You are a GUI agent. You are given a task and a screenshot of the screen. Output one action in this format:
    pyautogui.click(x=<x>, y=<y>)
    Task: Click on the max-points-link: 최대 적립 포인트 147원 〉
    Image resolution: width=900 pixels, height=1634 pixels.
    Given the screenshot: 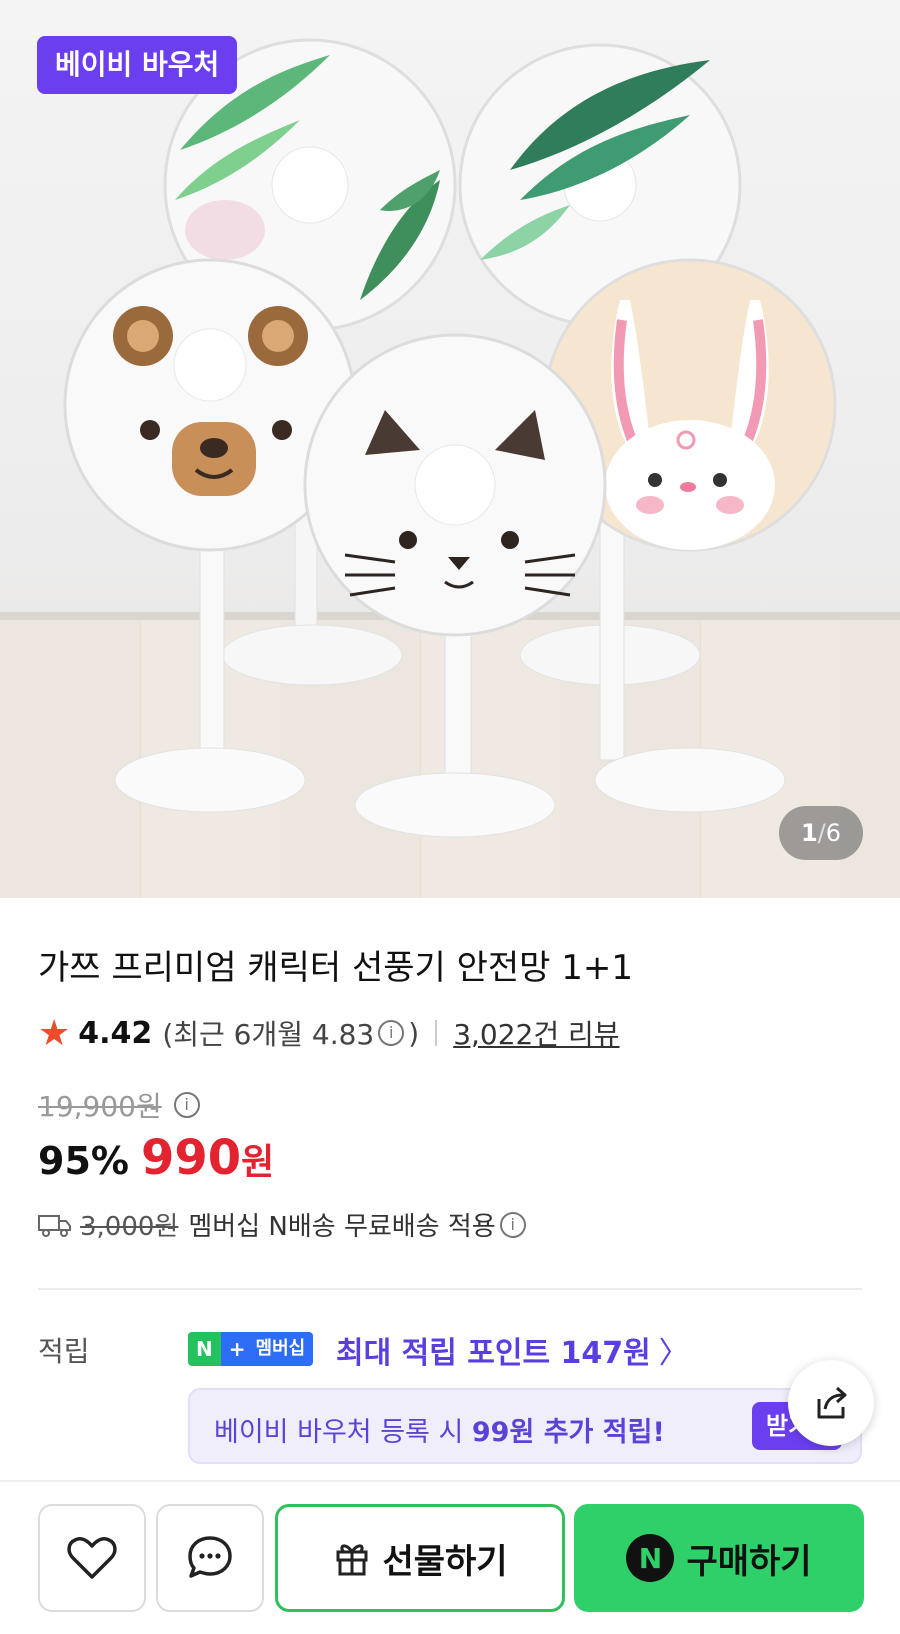 What is the action you would take?
    pyautogui.click(x=512, y=1350)
    